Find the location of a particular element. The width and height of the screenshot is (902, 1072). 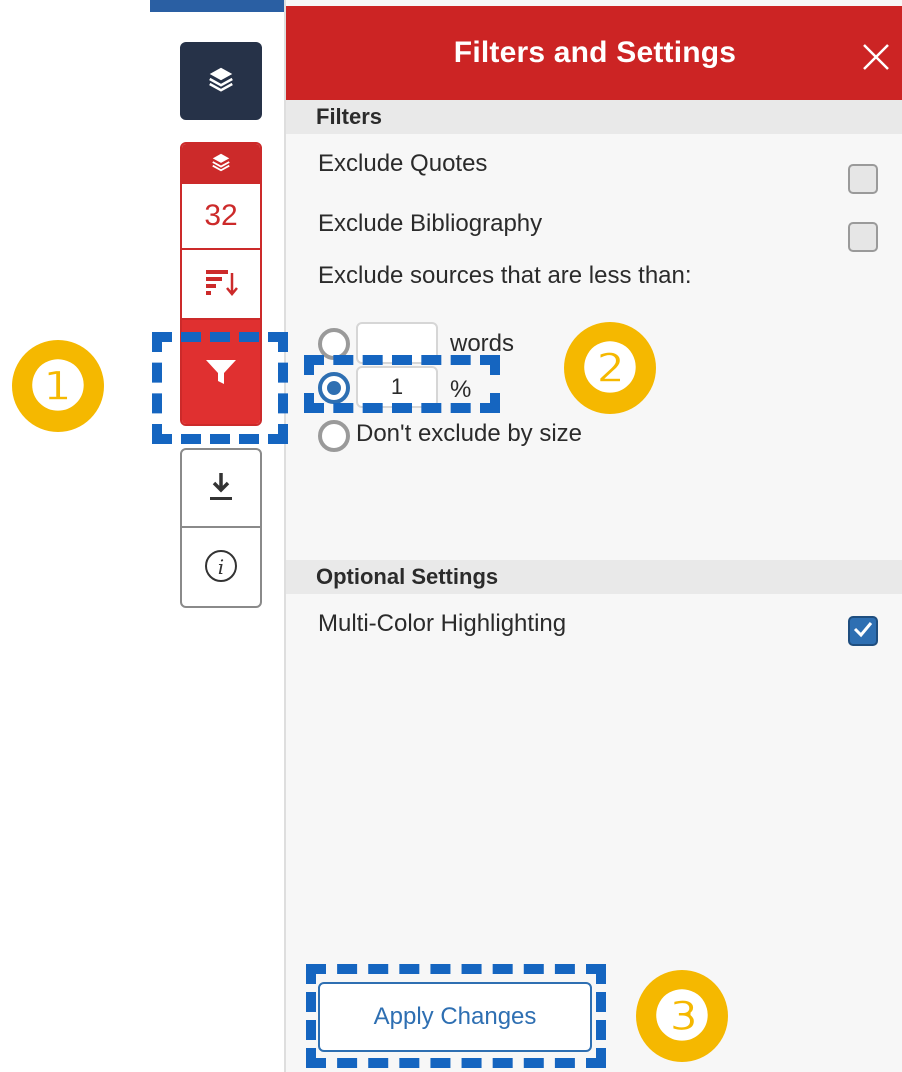

filter-icon is located at coordinates (221, 374).